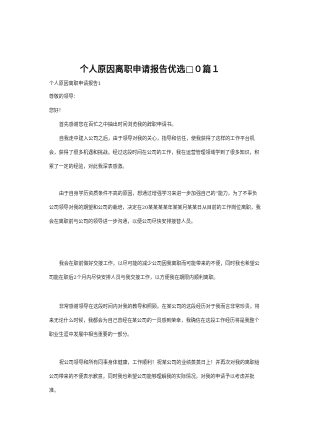  What do you see at coordinates (150, 70) in the screenshot?
I see `document-title: 个人原因离职申请报告优选□０篇１` at bounding box center [150, 70].